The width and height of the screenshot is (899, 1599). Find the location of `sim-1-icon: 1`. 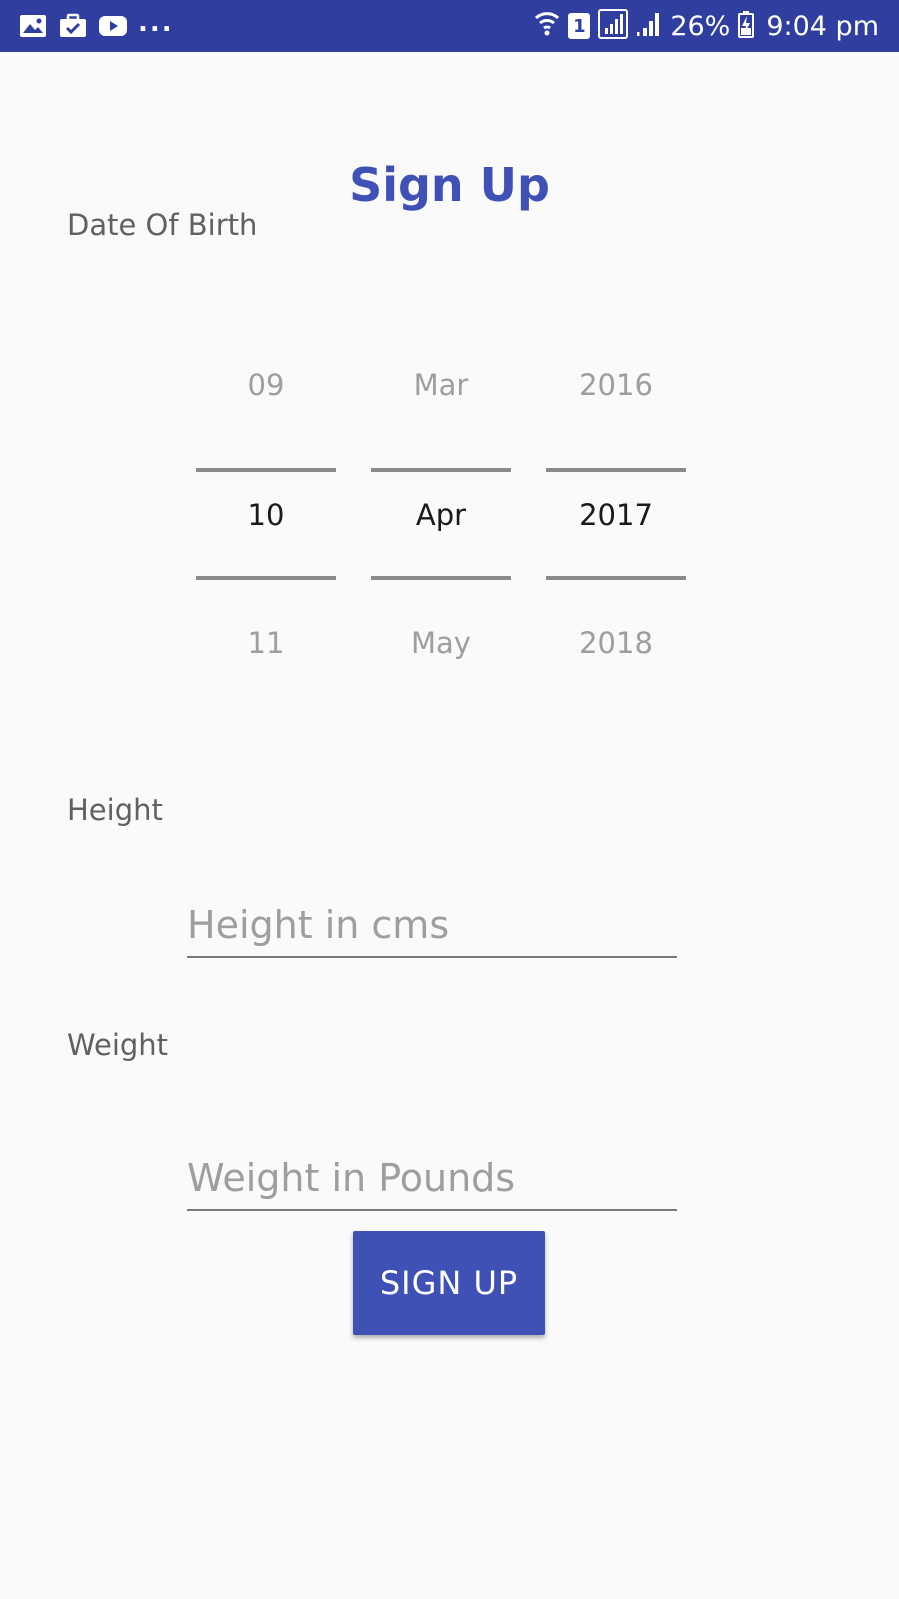

sim-1-icon: 1 is located at coordinates (579, 26).